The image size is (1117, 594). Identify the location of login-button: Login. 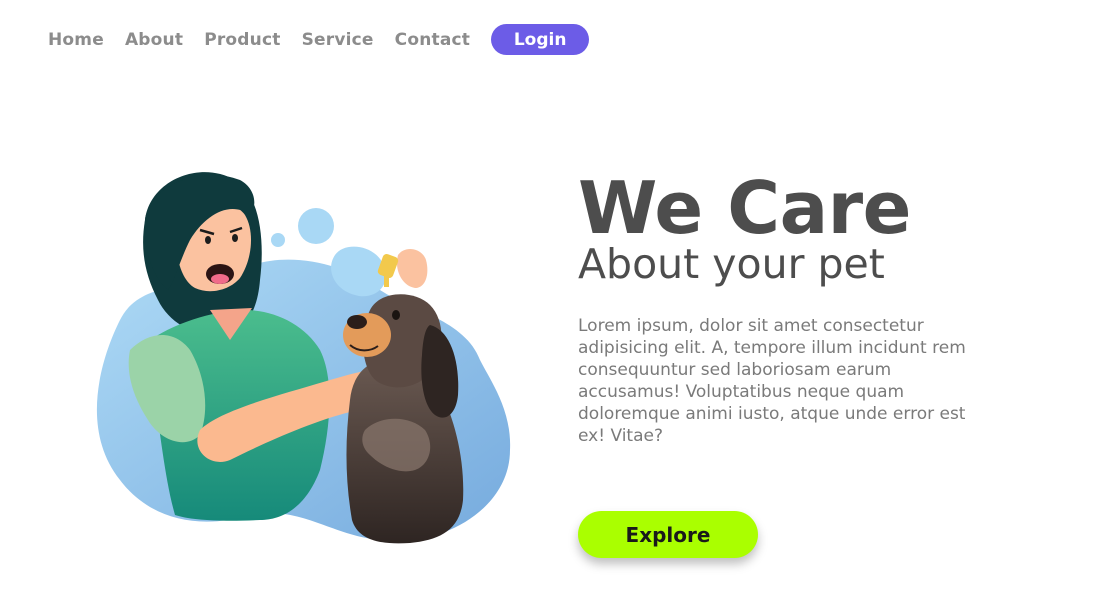
(540, 39).